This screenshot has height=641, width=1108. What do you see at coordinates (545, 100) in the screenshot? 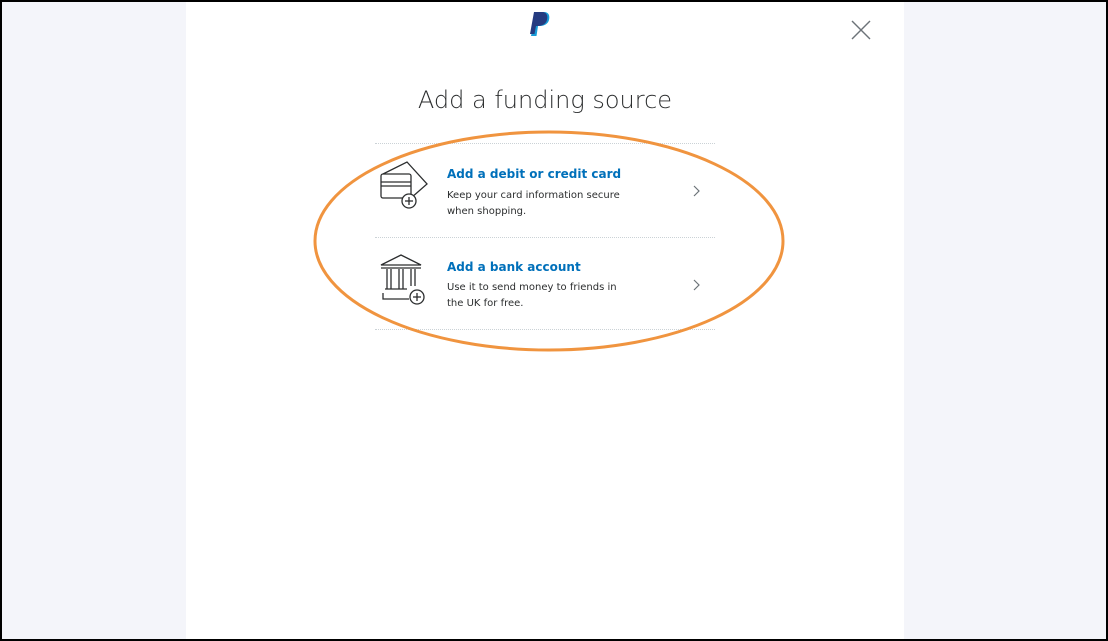
I see `dialog-title: Add a funding source` at bounding box center [545, 100].